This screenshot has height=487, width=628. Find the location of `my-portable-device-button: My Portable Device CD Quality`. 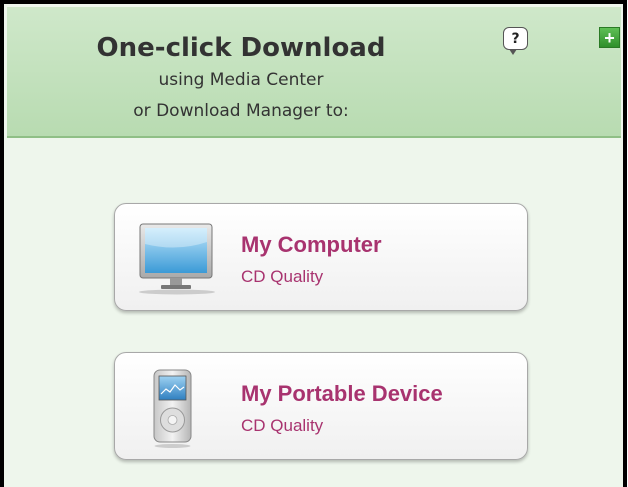

my-portable-device-button: My Portable Device CD Quality is located at coordinates (321, 406).